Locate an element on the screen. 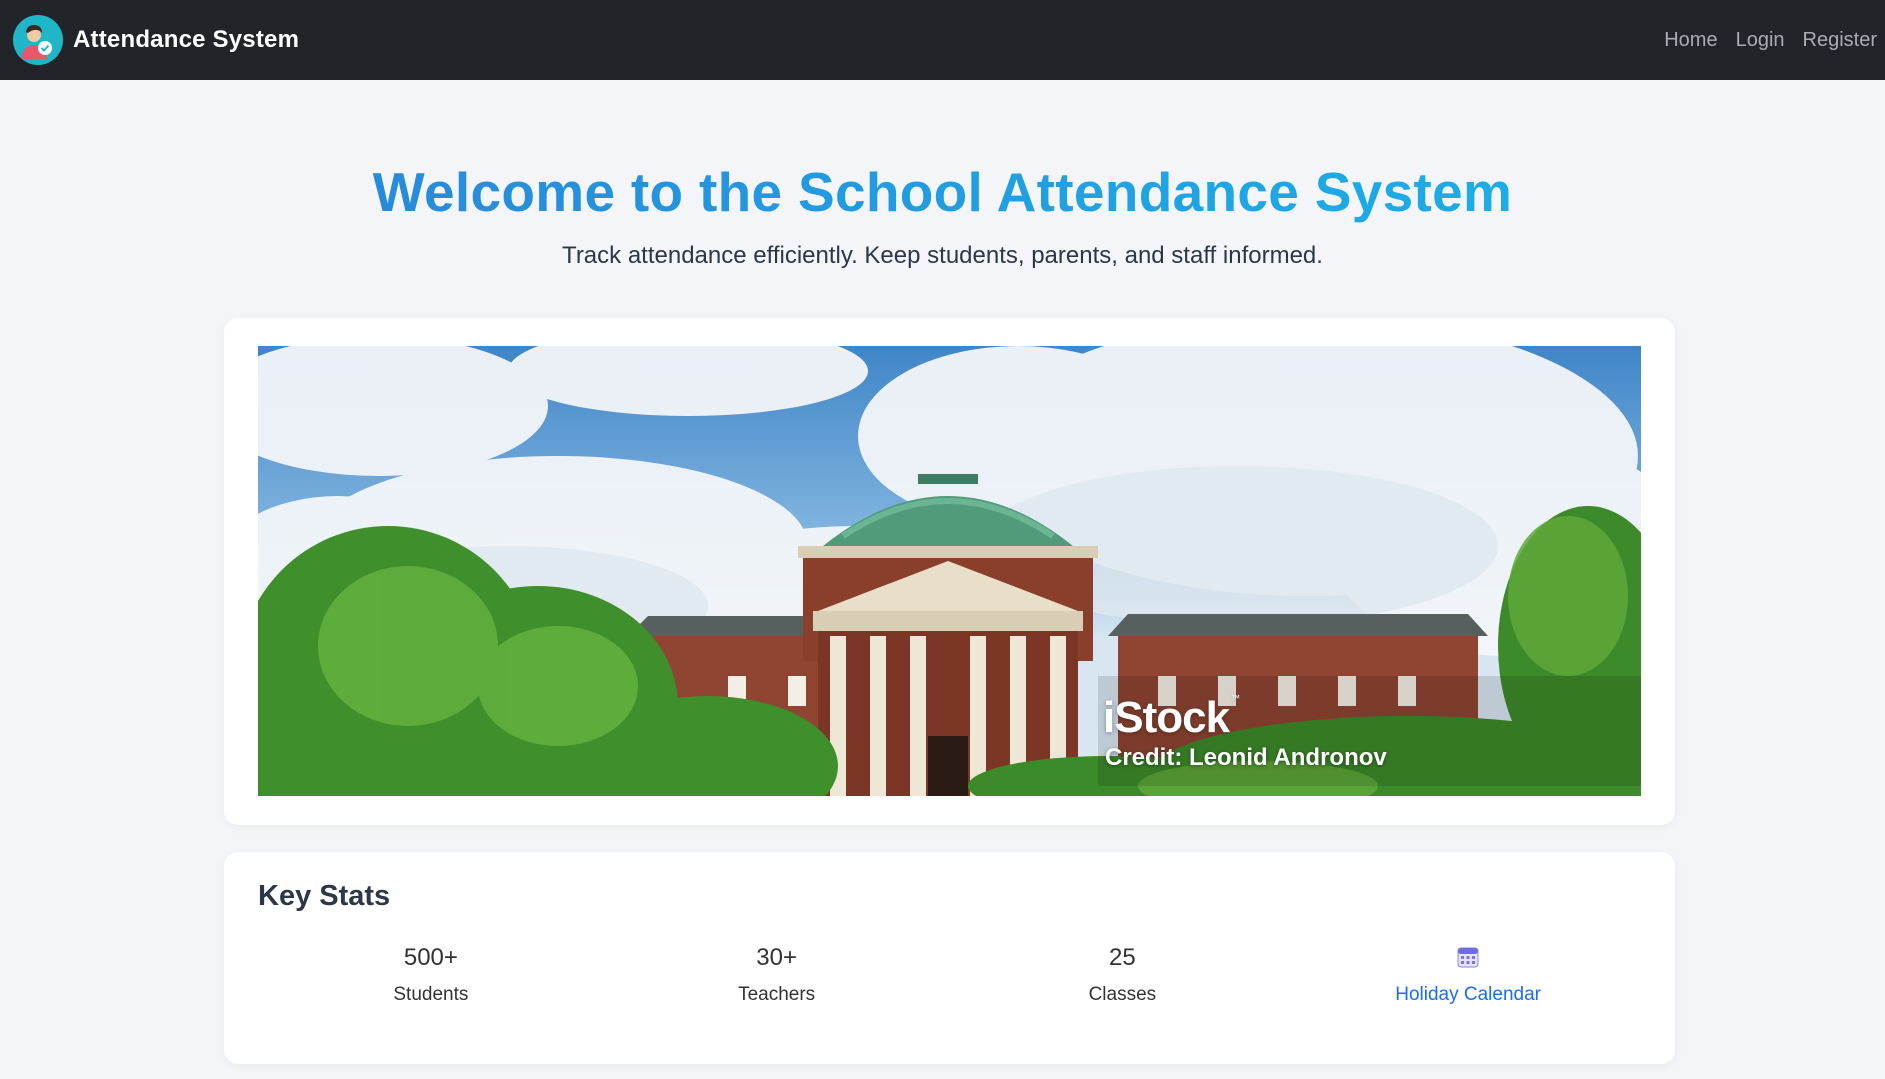  nav-login-link: Login is located at coordinates (1760, 40).